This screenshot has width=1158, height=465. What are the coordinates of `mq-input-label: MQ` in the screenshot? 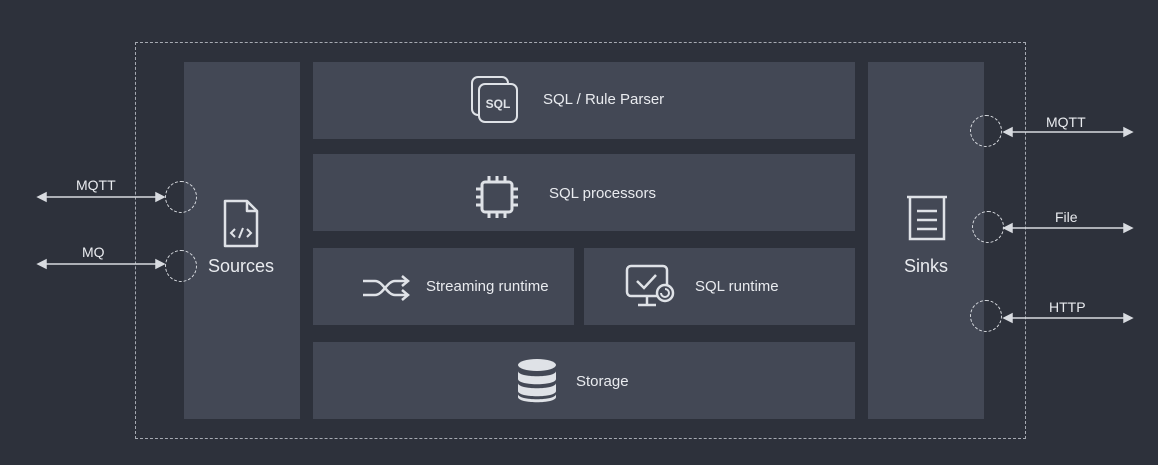 It's located at (93, 252).